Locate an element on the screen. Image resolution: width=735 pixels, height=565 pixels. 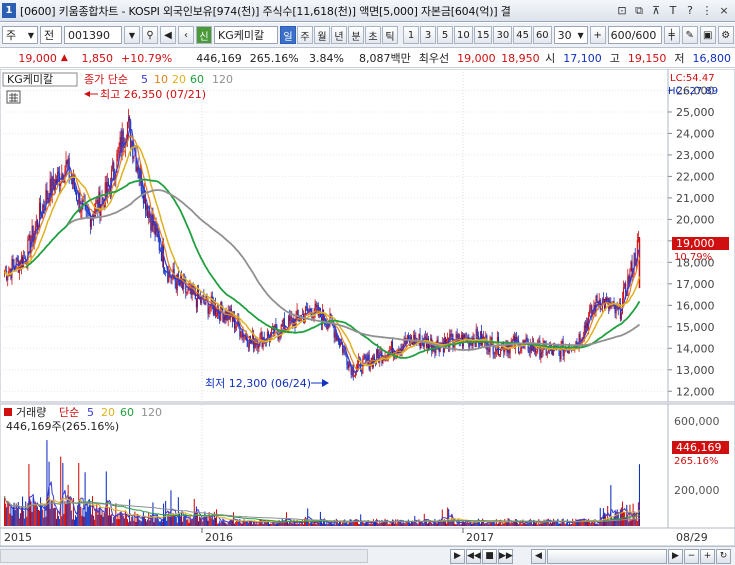
interval-button-60: 60 is located at coordinates (542, 35).